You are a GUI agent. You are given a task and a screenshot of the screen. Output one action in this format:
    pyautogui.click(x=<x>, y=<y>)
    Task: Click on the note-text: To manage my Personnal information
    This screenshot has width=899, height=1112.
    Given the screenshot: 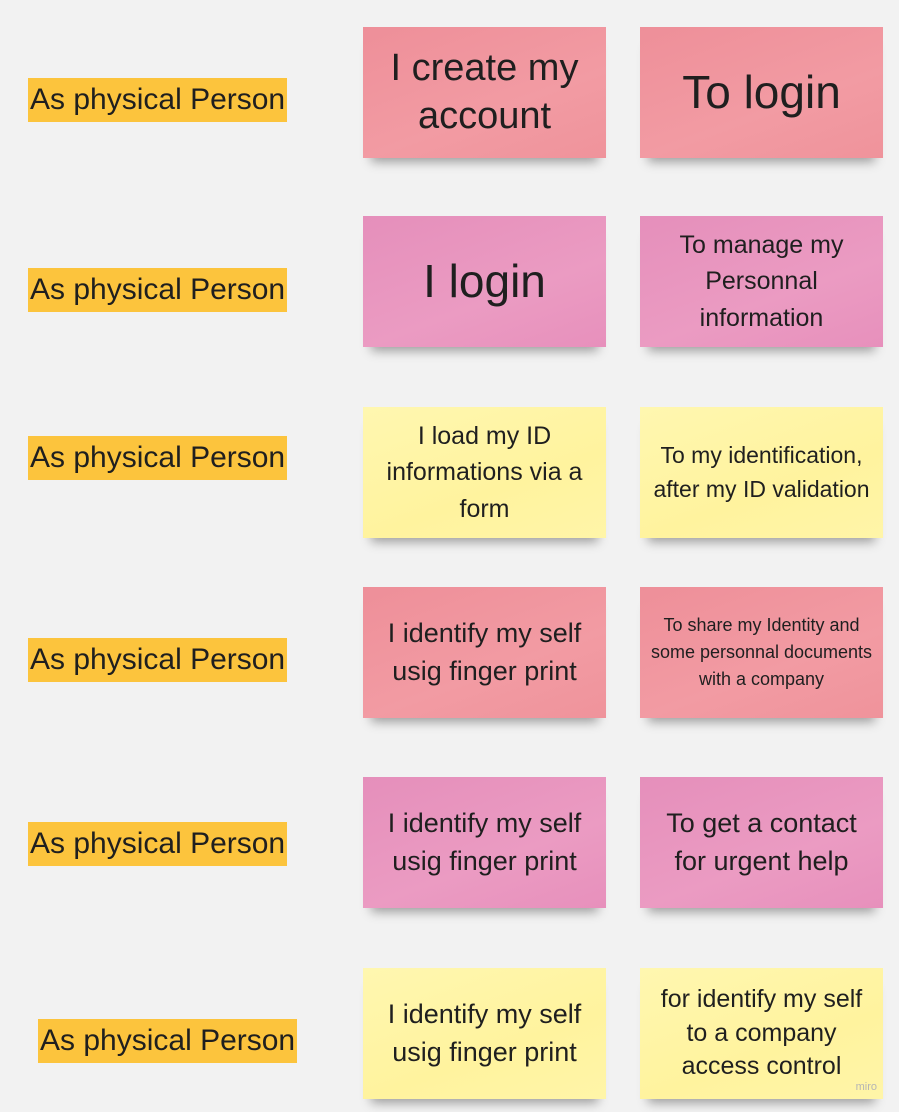 What is the action you would take?
    pyautogui.click(x=761, y=281)
    